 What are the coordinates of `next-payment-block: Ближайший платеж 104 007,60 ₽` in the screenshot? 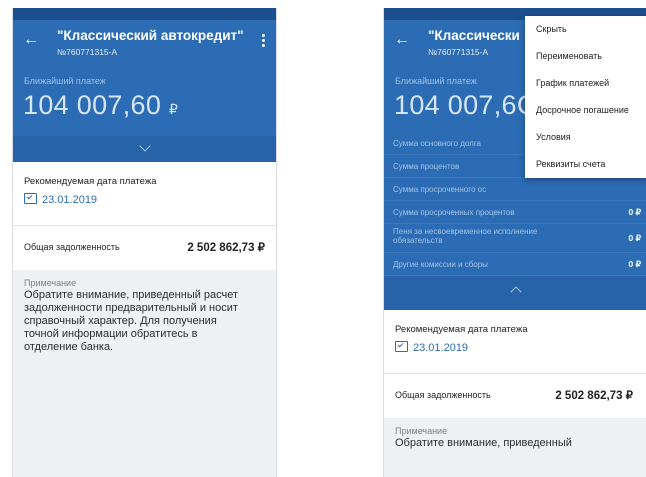 It's located at (144, 102).